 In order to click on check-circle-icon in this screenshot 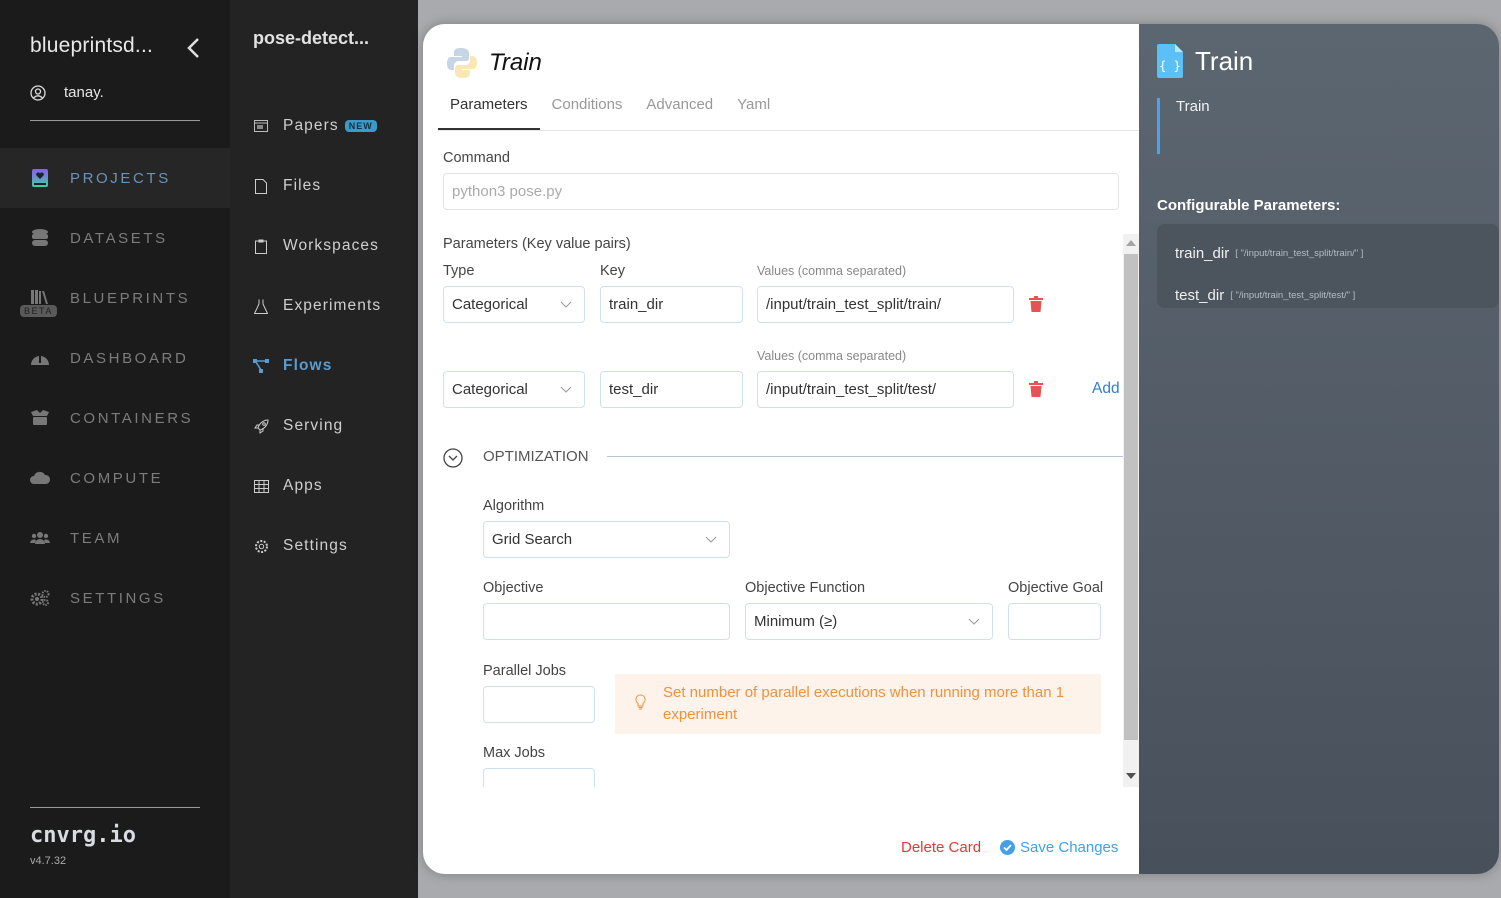, I will do `click(1007, 847)`.